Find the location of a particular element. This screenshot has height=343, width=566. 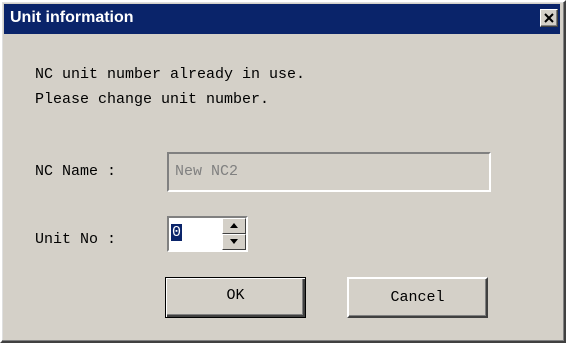

dialog-title: Unit information is located at coordinates (72, 17).